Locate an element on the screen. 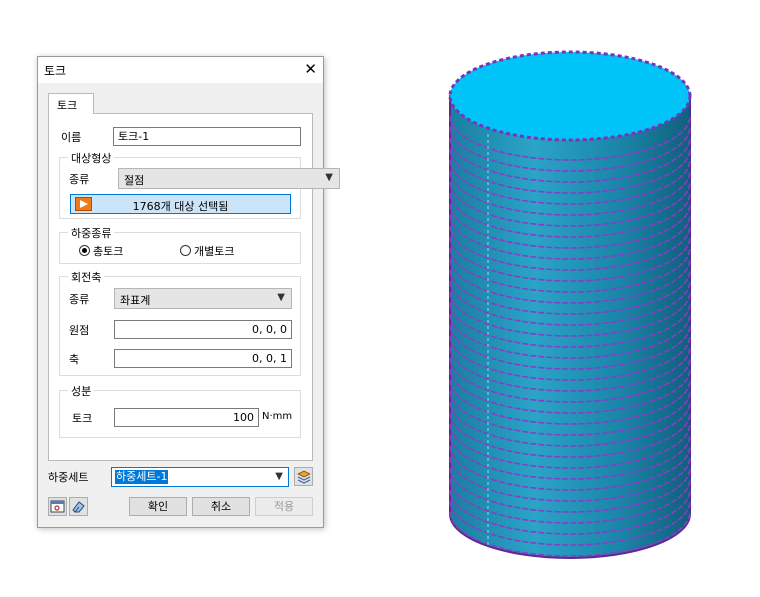  name-label: 이름 is located at coordinates (71, 137).